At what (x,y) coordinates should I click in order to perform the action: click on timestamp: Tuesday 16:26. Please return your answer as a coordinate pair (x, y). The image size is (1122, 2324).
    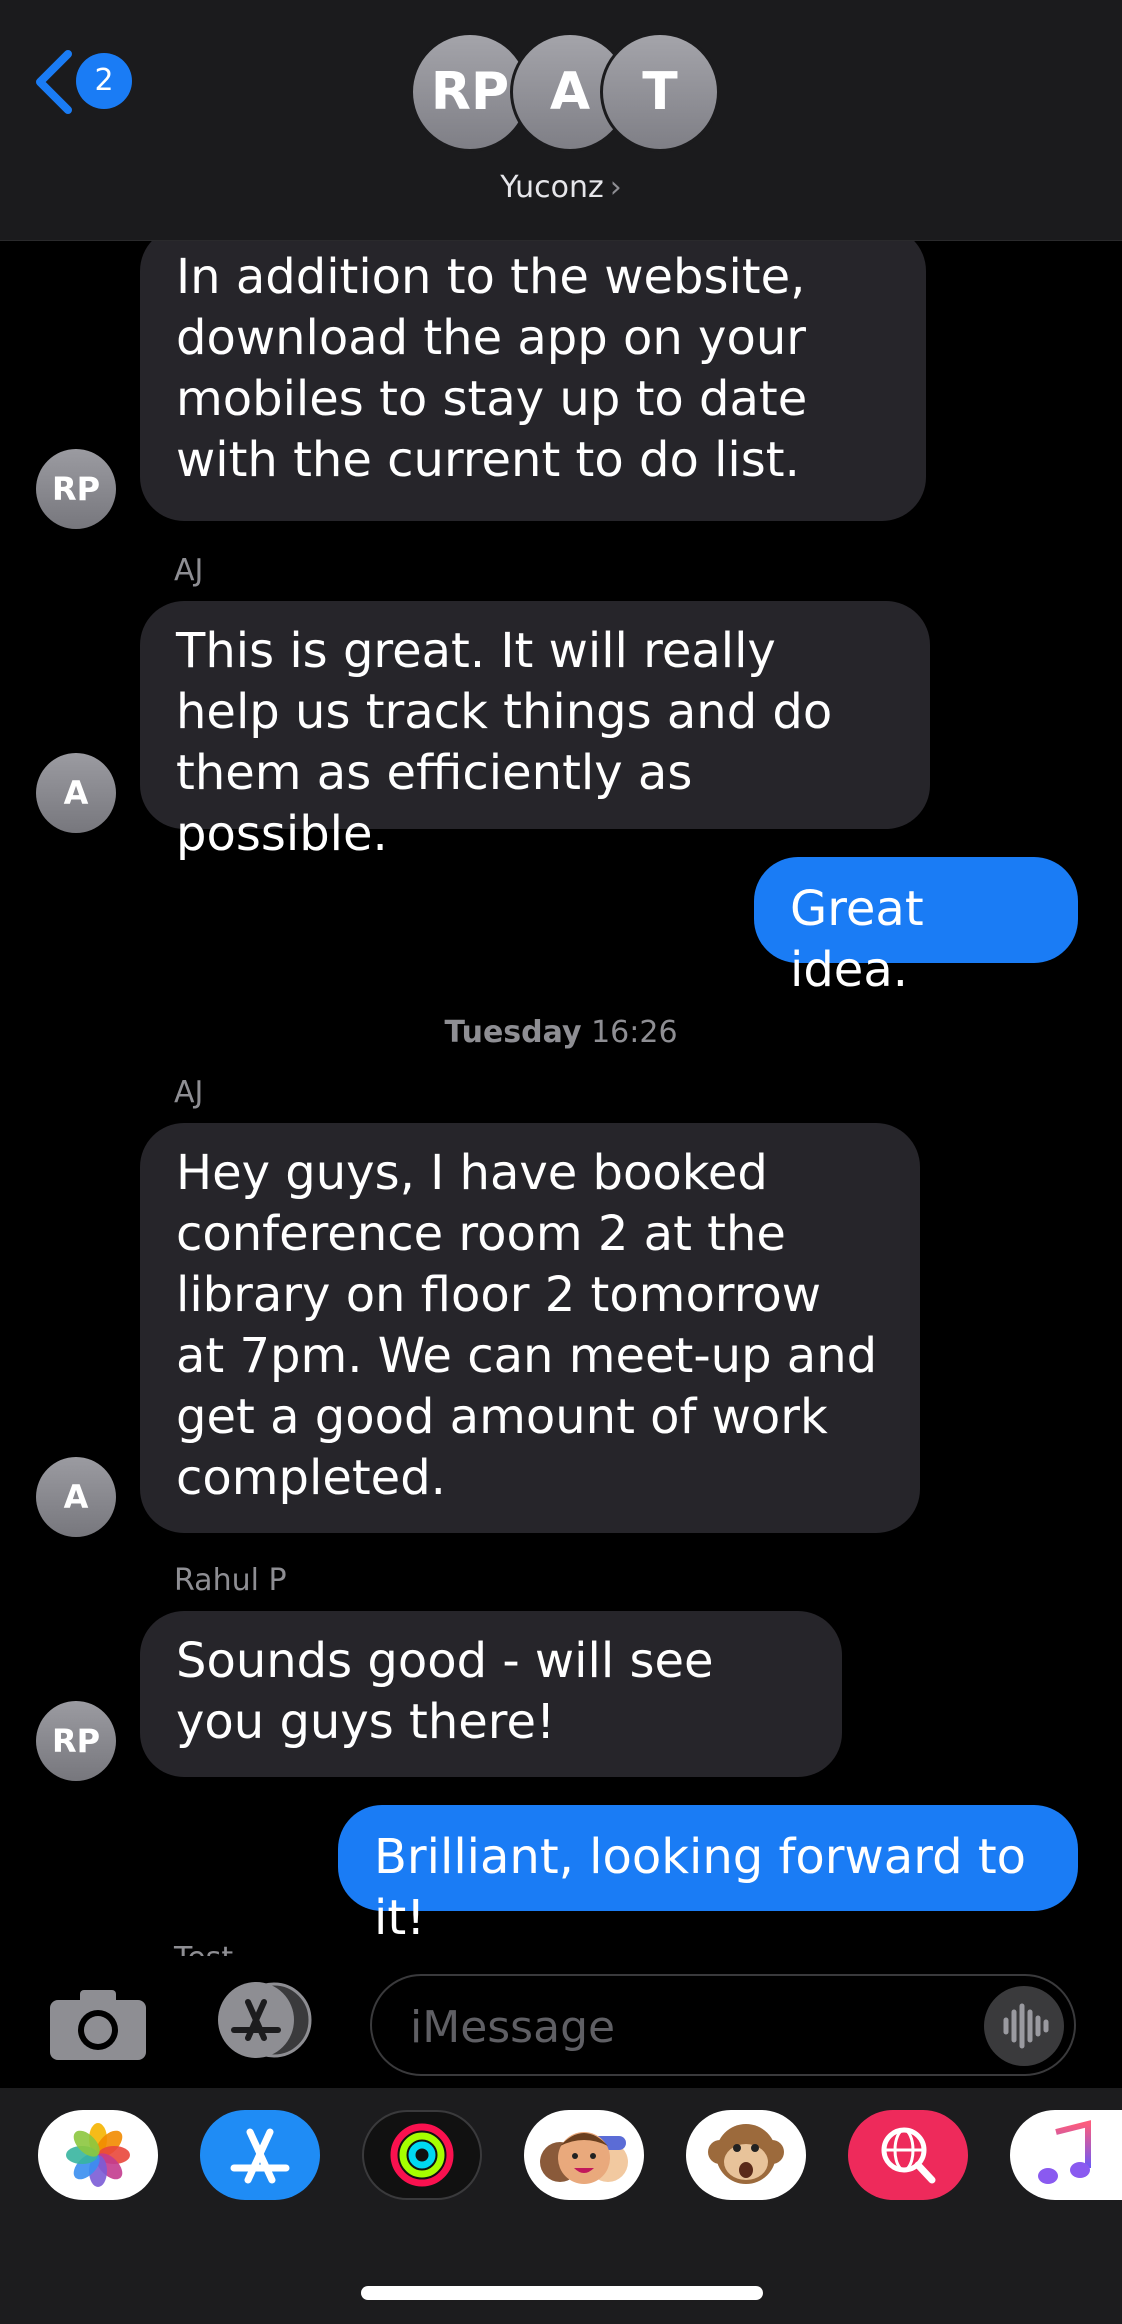
    Looking at the image, I should click on (561, 1032).